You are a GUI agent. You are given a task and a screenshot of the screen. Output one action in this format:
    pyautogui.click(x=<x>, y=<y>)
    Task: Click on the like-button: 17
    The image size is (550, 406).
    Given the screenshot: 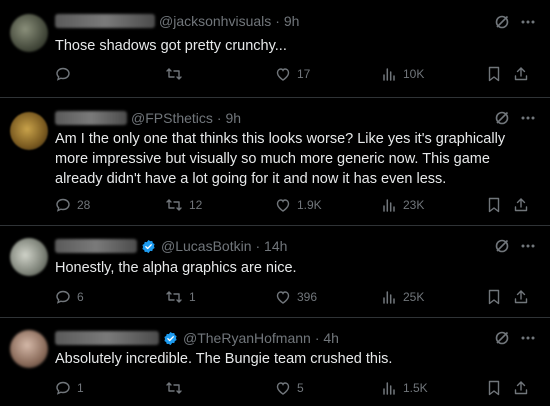 What is the action you would take?
    pyautogui.click(x=292, y=74)
    